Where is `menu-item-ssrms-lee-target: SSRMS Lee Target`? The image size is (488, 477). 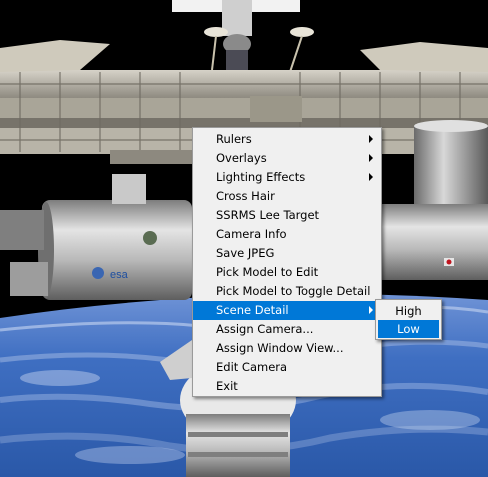
menu-item-ssrms-lee-target: SSRMS Lee Target is located at coordinates (287, 215).